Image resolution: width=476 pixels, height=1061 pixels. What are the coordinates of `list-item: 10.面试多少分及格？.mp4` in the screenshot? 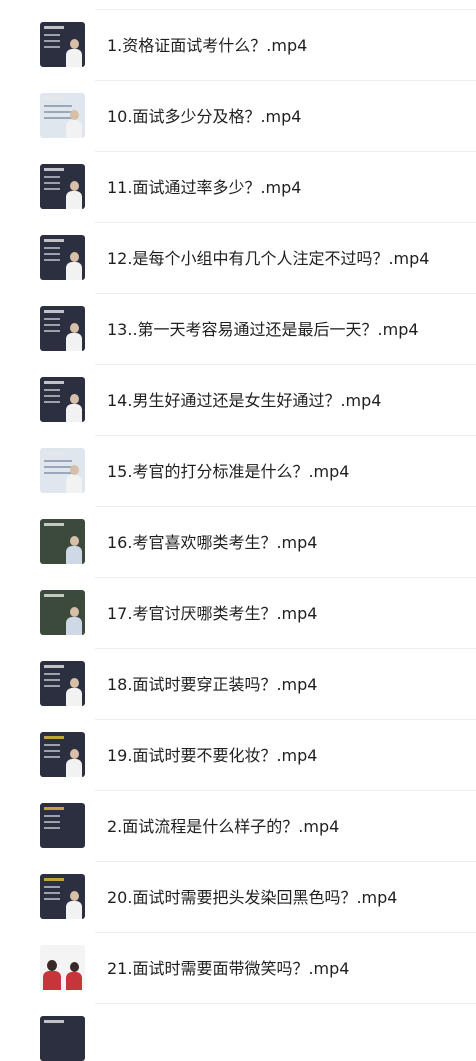 It's located at (238, 116).